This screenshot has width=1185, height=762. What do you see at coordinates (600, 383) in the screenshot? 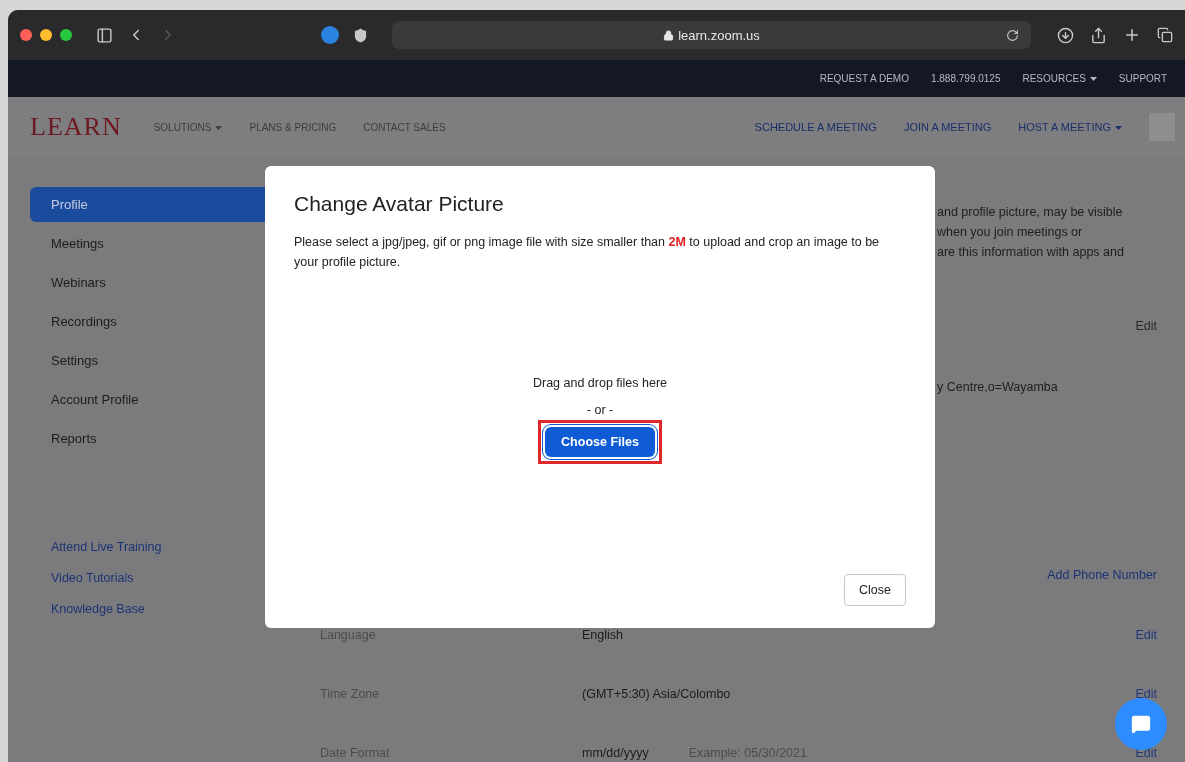
I see `drop-hint: Drag and drop files here` at bounding box center [600, 383].